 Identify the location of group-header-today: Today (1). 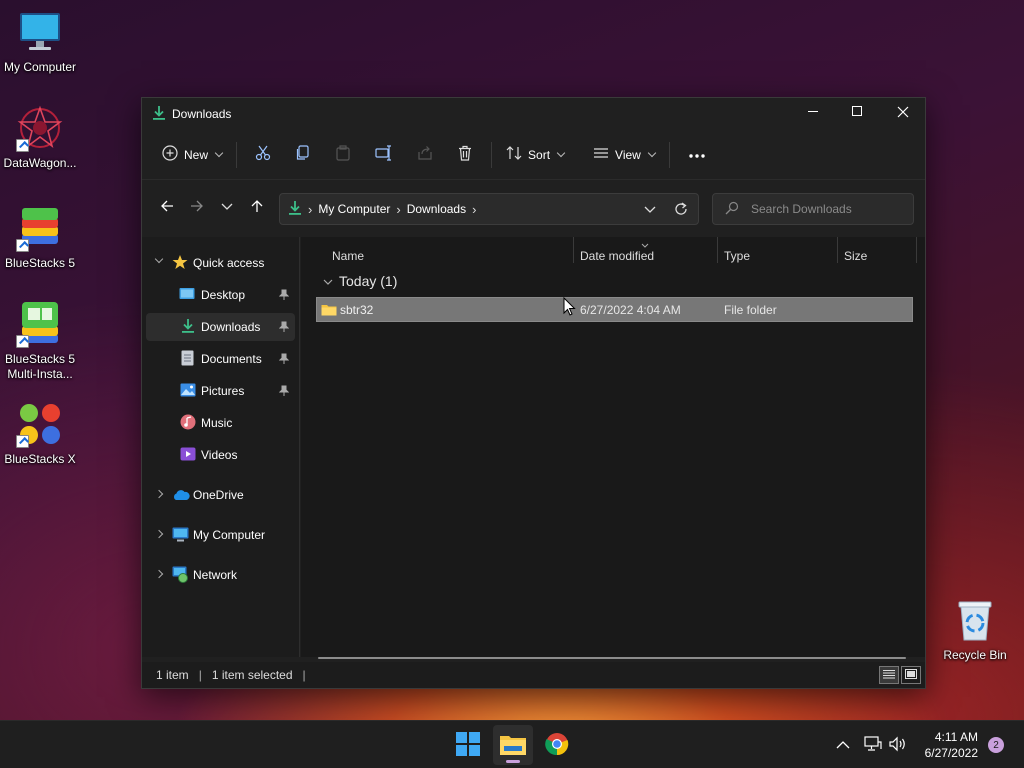
(360, 281).